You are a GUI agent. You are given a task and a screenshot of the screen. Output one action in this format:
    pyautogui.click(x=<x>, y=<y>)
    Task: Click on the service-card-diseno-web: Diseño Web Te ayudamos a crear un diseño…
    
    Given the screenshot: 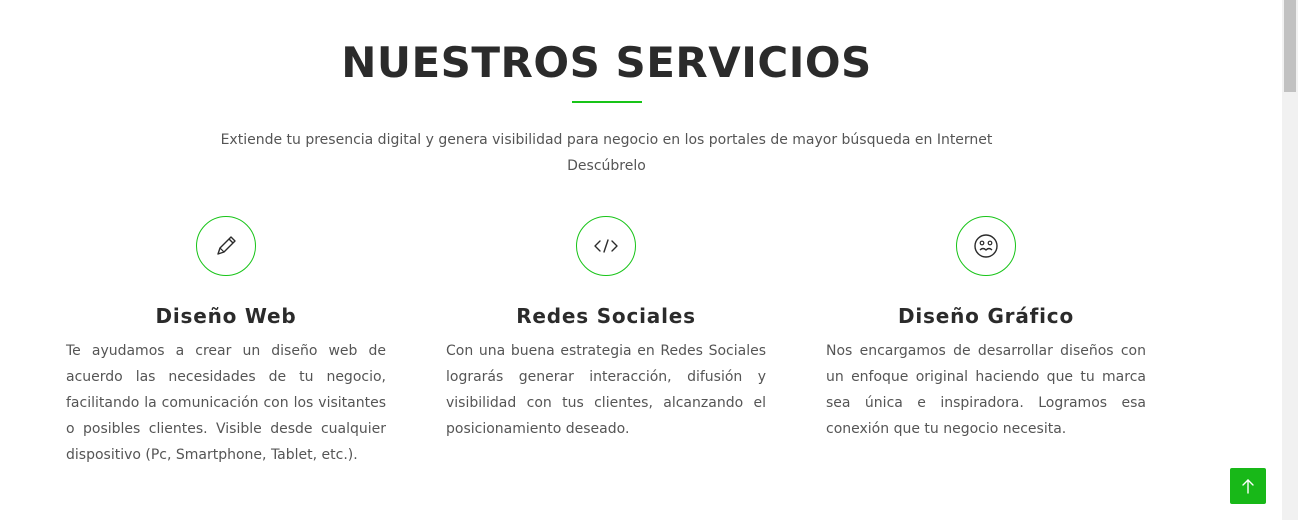 What is the action you would take?
    pyautogui.click(x=226, y=342)
    